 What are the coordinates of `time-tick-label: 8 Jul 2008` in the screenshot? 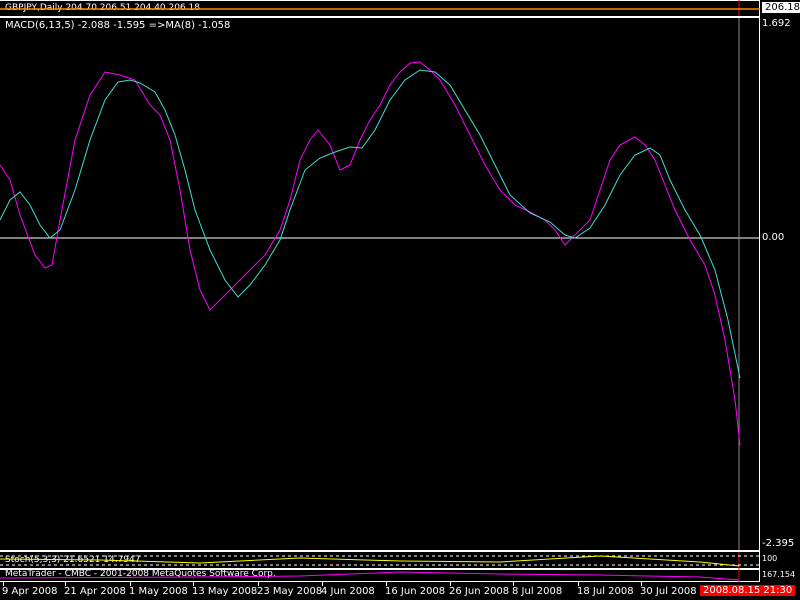 It's located at (537, 591).